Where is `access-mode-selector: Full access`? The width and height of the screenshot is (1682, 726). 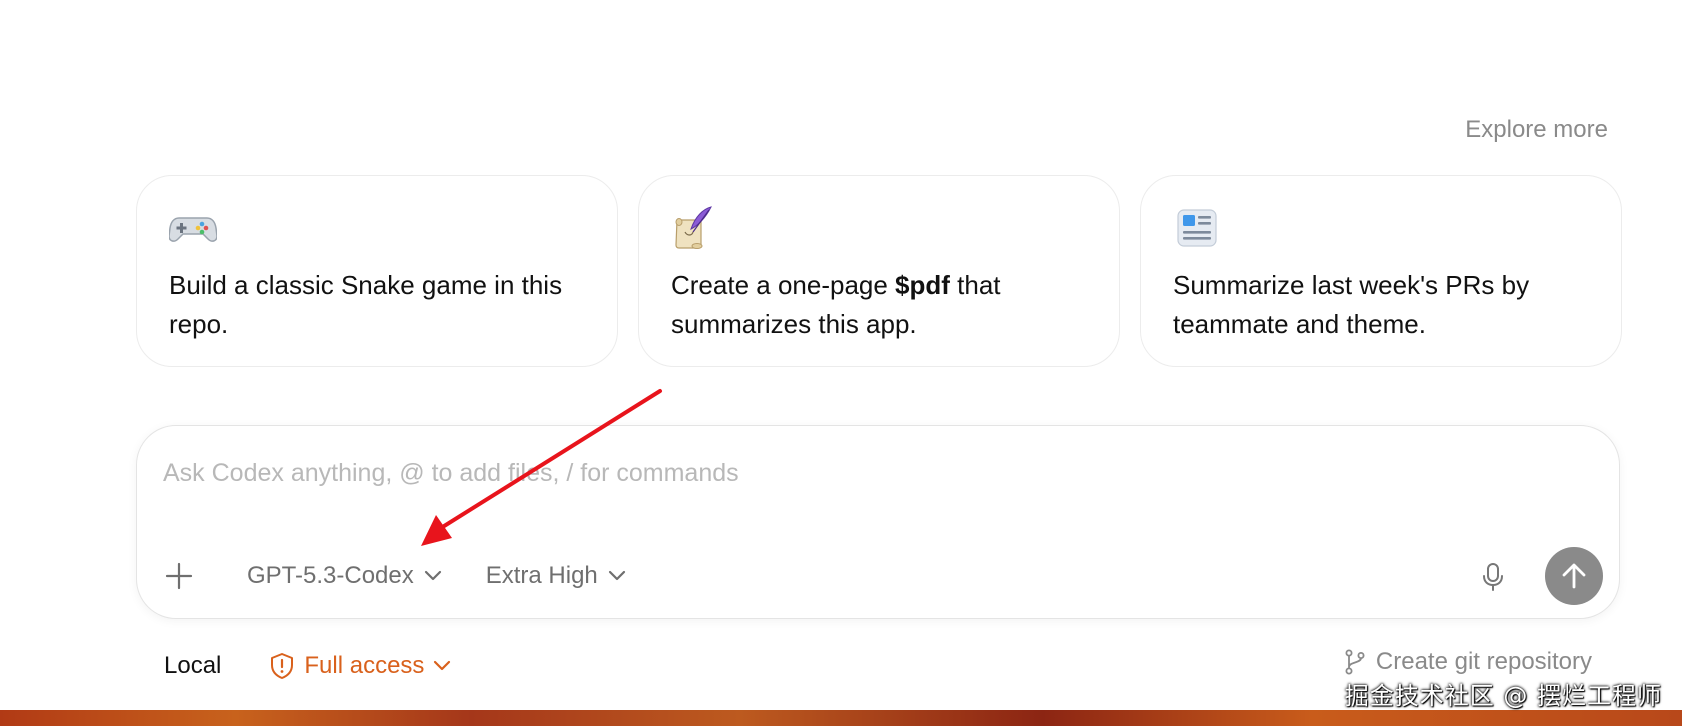
access-mode-selector: Full access is located at coordinates (360, 666).